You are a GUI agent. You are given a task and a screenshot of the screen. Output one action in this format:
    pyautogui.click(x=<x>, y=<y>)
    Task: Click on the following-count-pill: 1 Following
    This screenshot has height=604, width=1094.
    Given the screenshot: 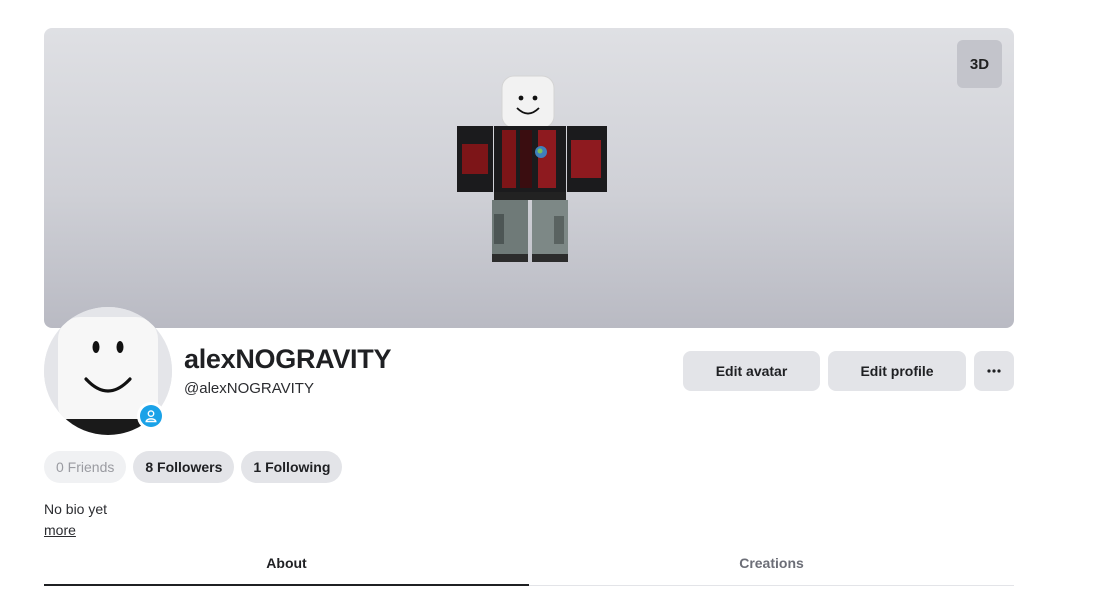 What is the action you would take?
    pyautogui.click(x=292, y=467)
    